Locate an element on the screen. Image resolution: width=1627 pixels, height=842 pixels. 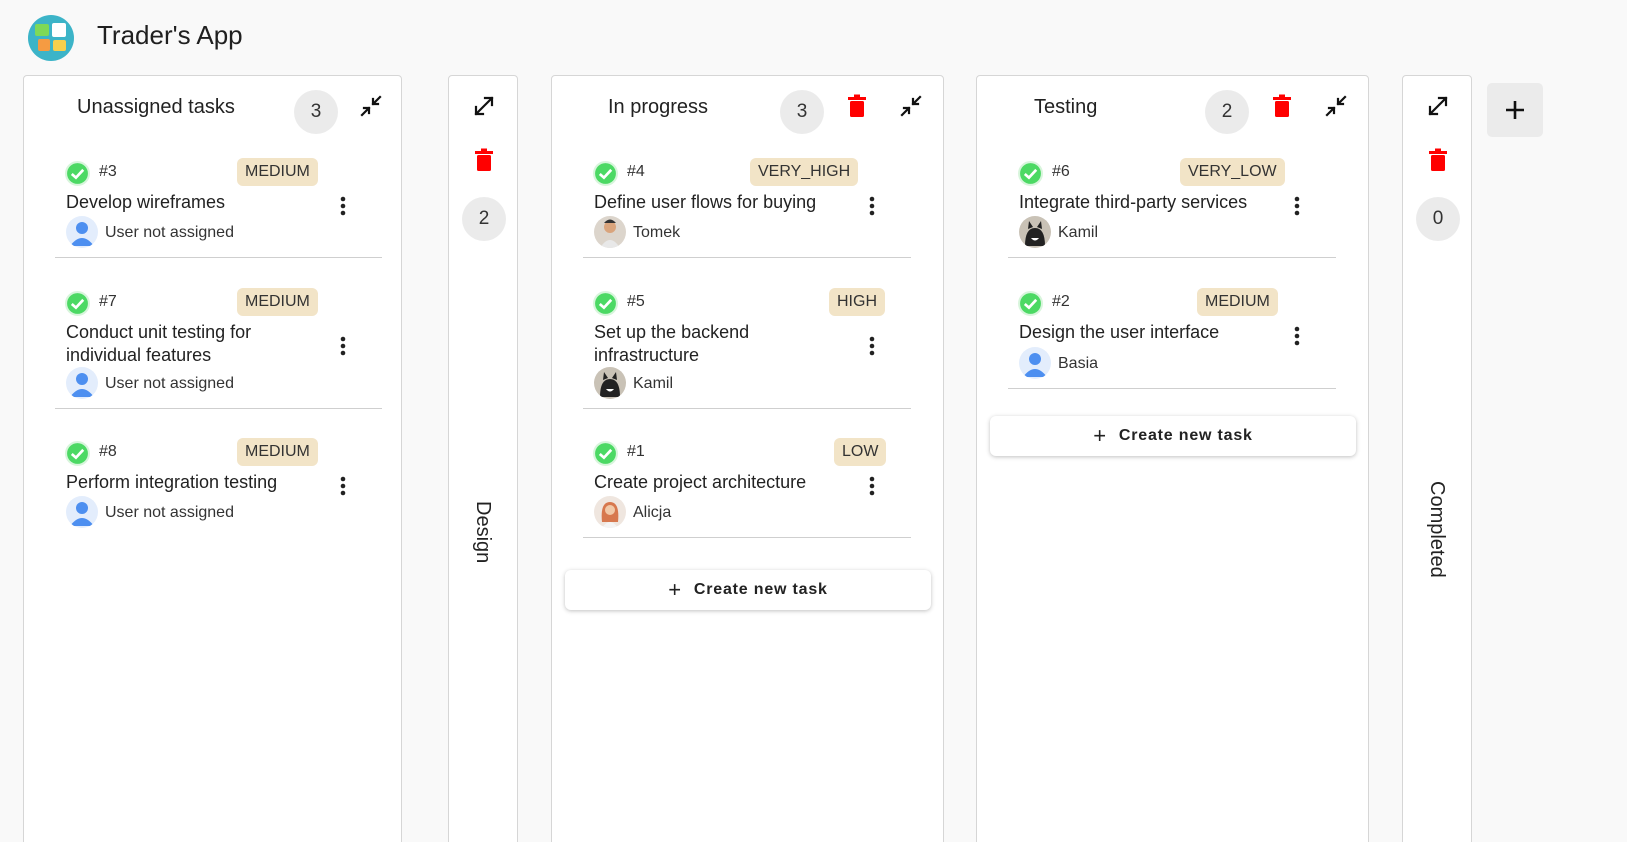
task-title: Develop wireframes is located at coordinates (146, 202).